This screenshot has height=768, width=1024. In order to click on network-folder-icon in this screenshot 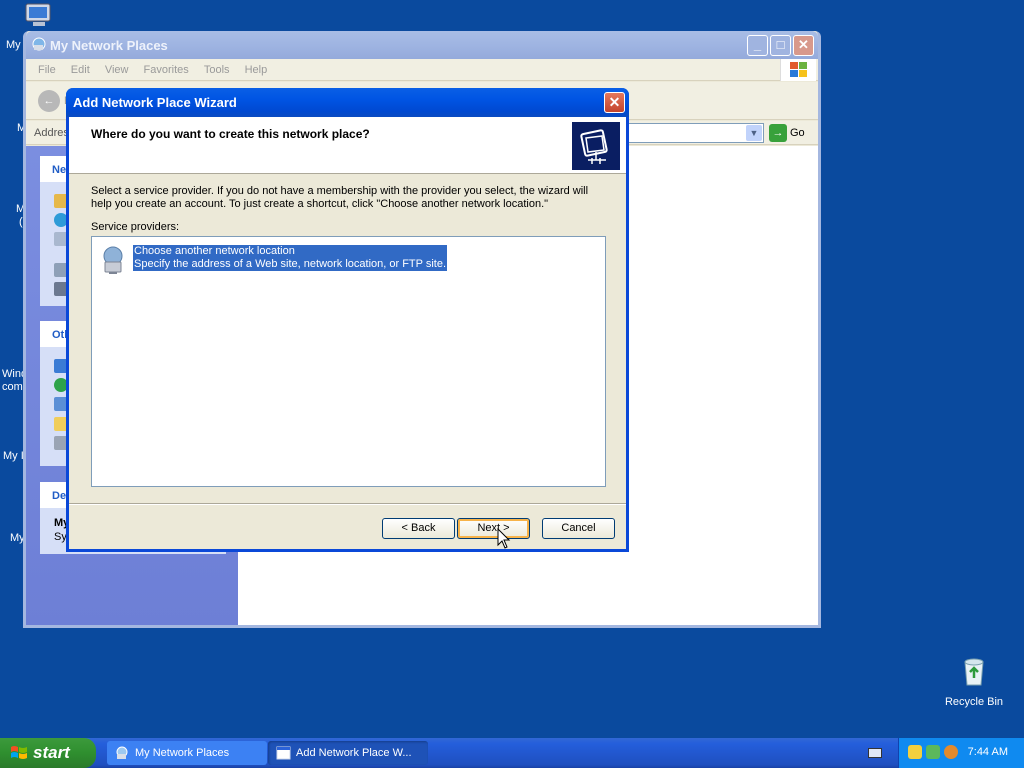, I will do `click(596, 146)`.